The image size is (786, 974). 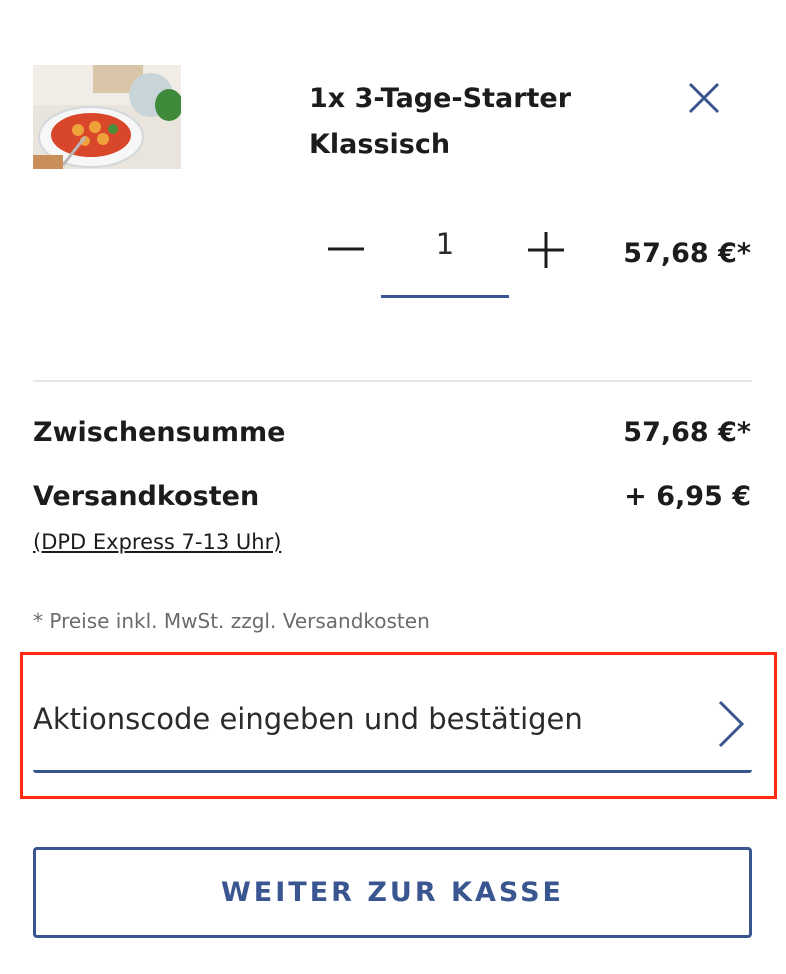 What do you see at coordinates (231, 621) in the screenshot?
I see `price-note: * Preise inkl. MwSt. zzgl. Versandkosten` at bounding box center [231, 621].